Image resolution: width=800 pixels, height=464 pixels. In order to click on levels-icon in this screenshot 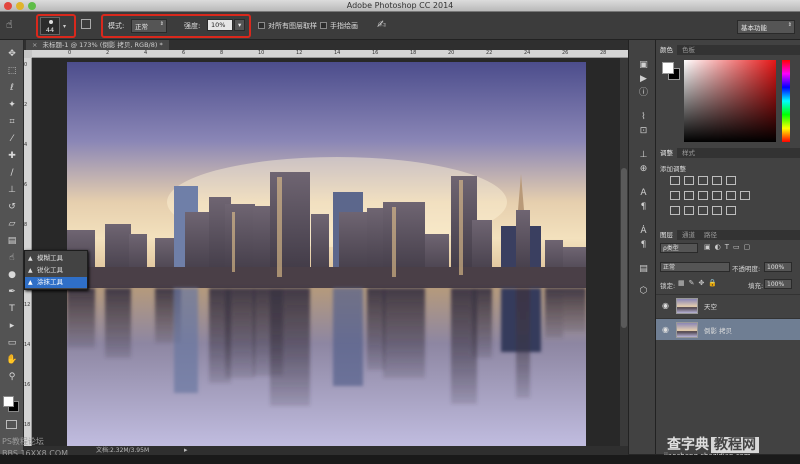, I will do `click(689, 180)`.